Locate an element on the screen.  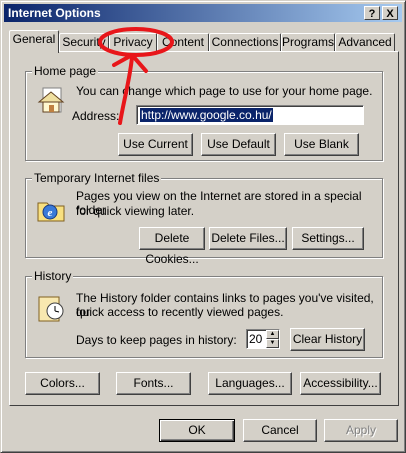
apply-button-label: Apply is located at coordinates (361, 430).